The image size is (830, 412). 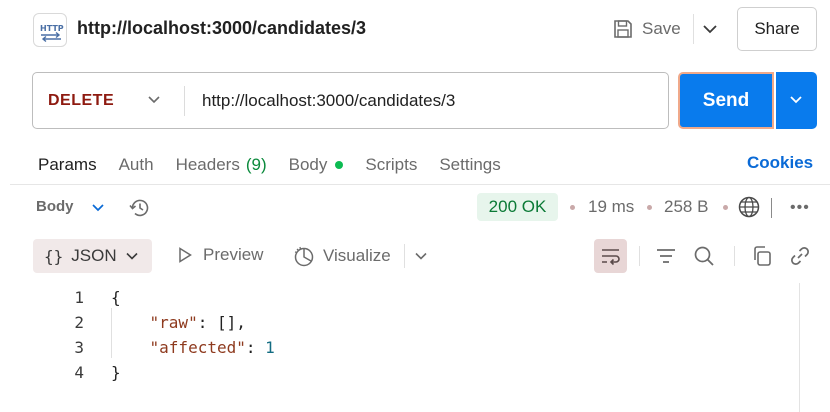 I want to click on wrap-lines-icon, so click(x=611, y=257).